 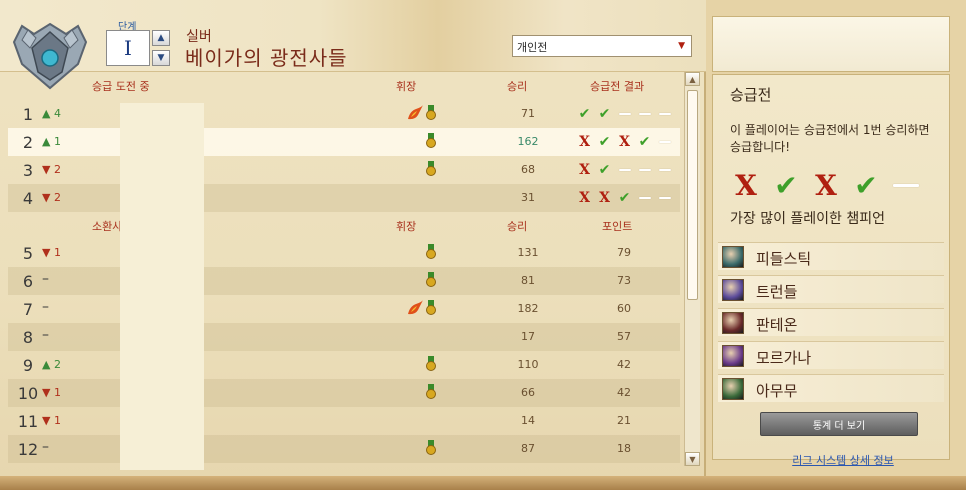 I want to click on wins-count: 31, so click(x=528, y=197).